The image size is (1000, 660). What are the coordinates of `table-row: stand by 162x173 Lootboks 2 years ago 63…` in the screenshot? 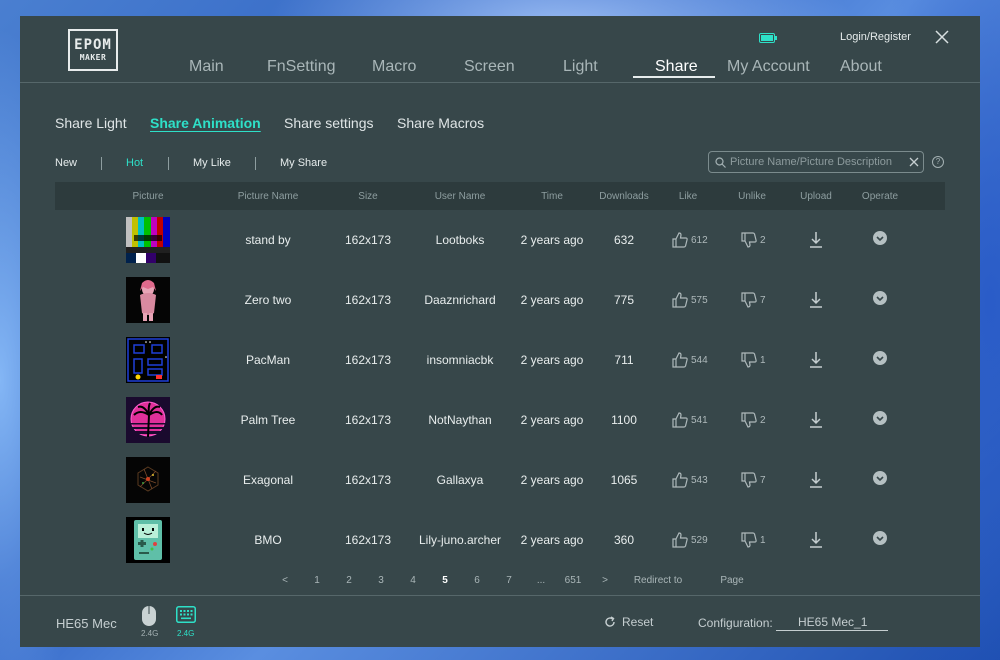 It's located at (500, 240).